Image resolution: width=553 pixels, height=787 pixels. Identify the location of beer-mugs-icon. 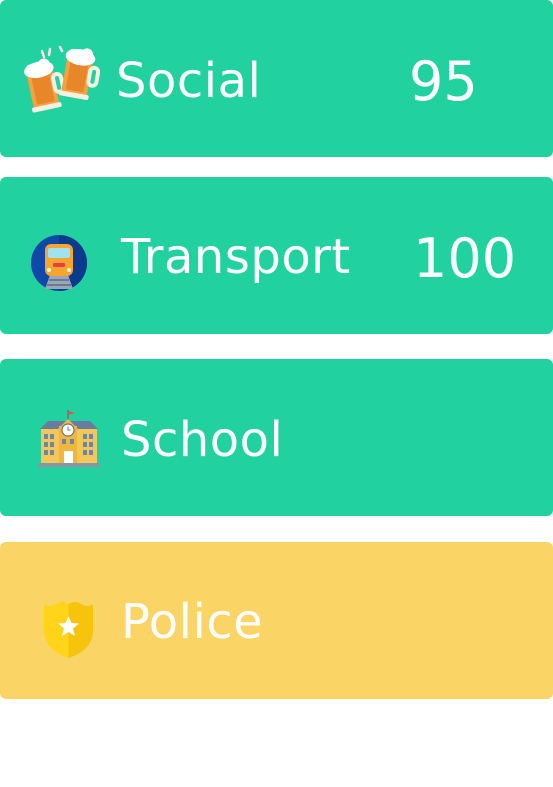
(62, 79).